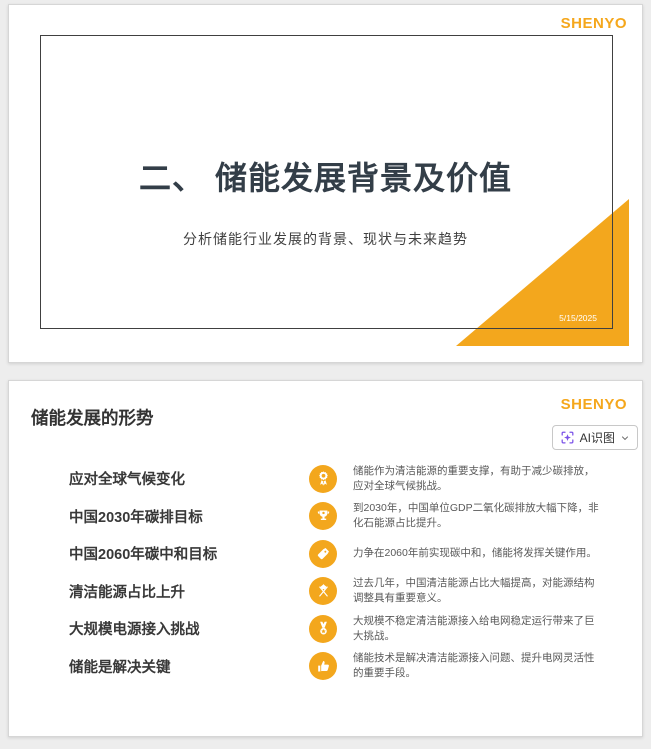 Image resolution: width=651 pixels, height=749 pixels. Describe the element at coordinates (127, 592) in the screenshot. I see `item-label: 清洁能源占比上升` at that location.